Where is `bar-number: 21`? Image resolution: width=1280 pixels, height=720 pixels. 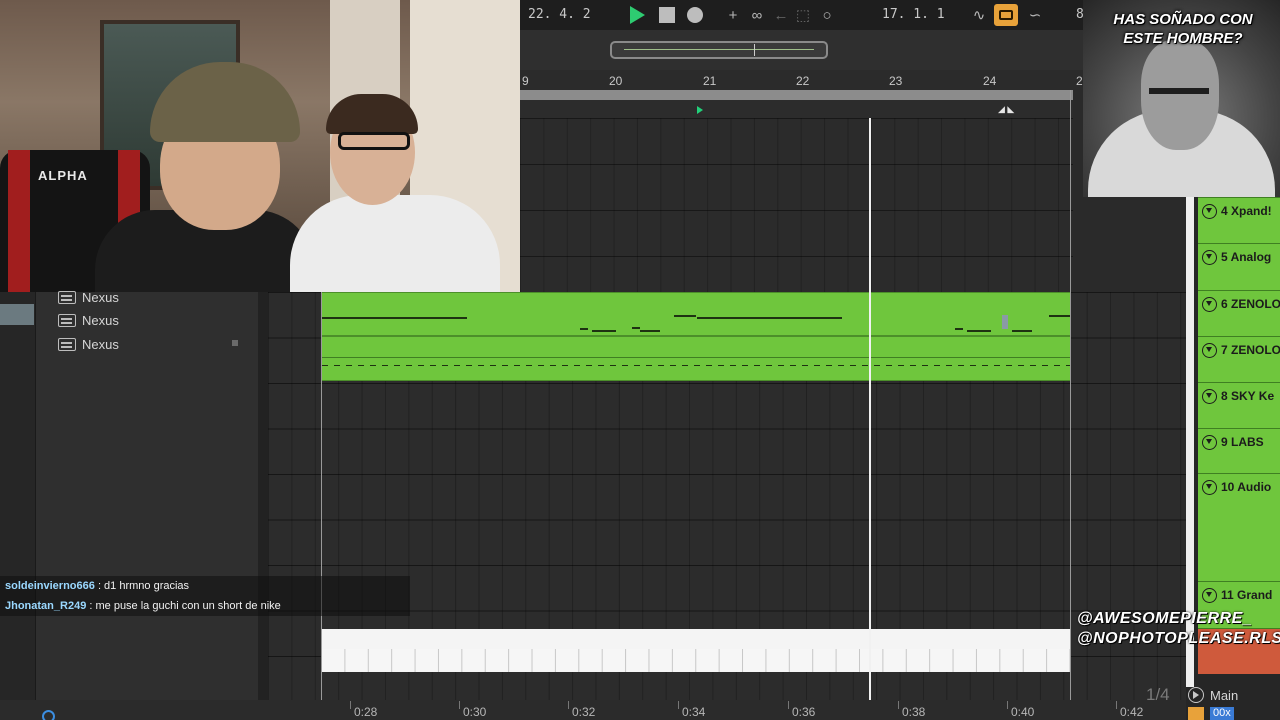 bar-number: 21 is located at coordinates (710, 81).